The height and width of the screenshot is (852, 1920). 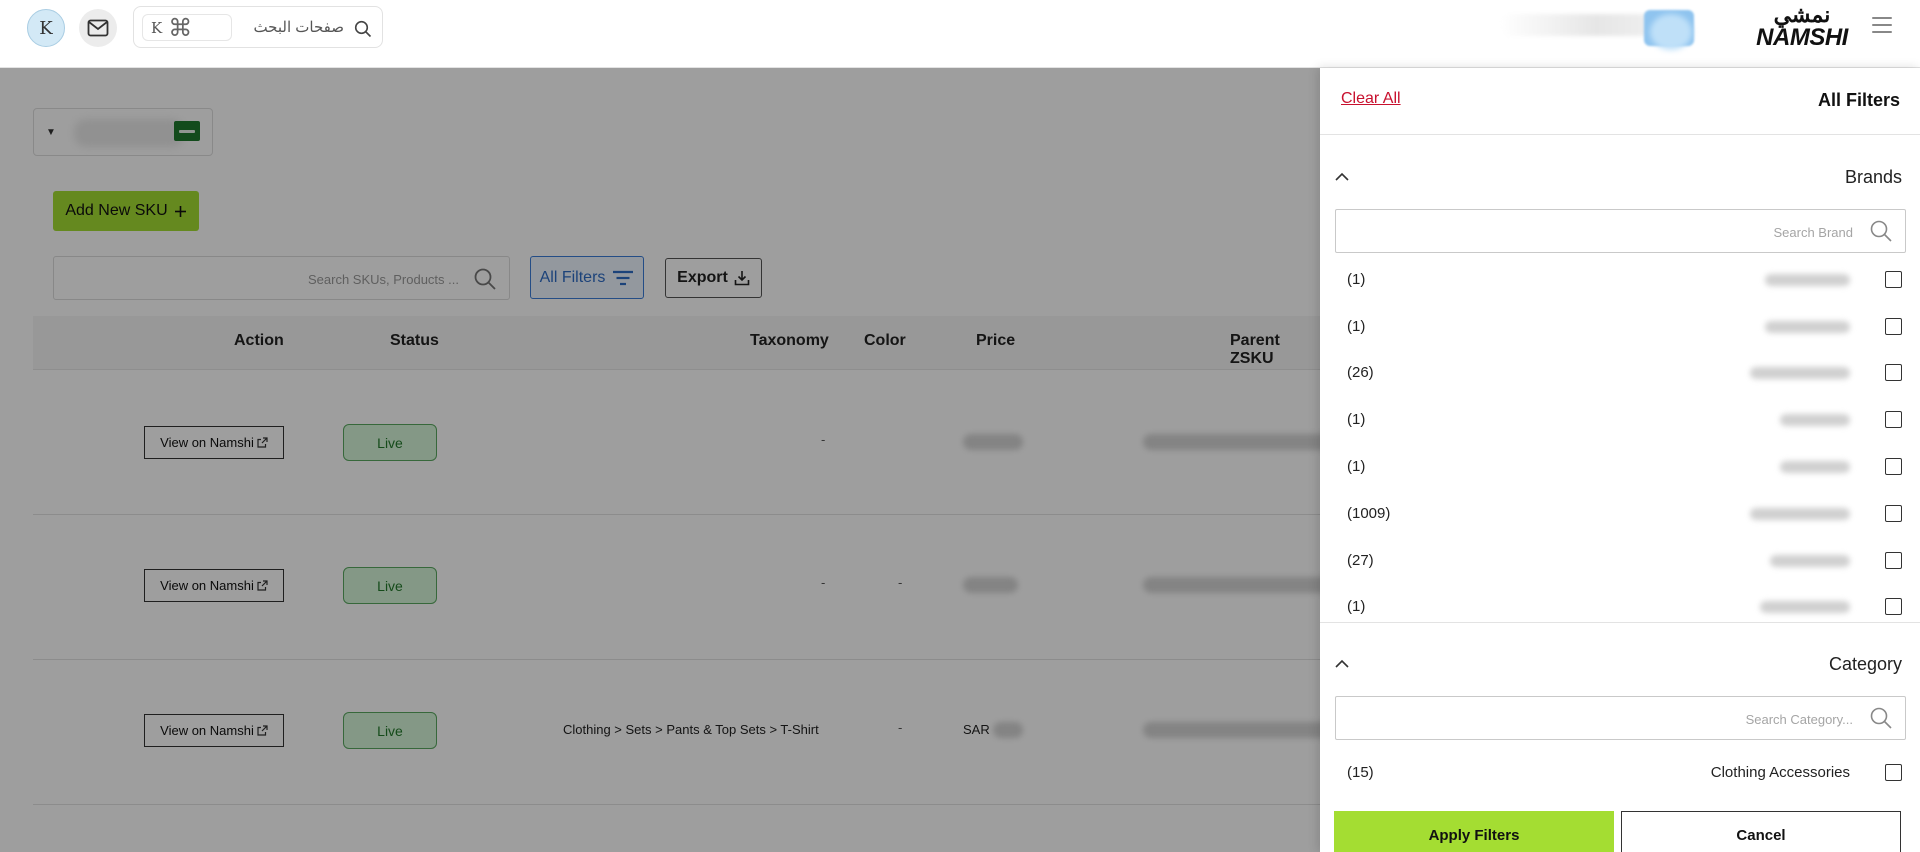 I want to click on section-divider, so click(x=1620, y=622).